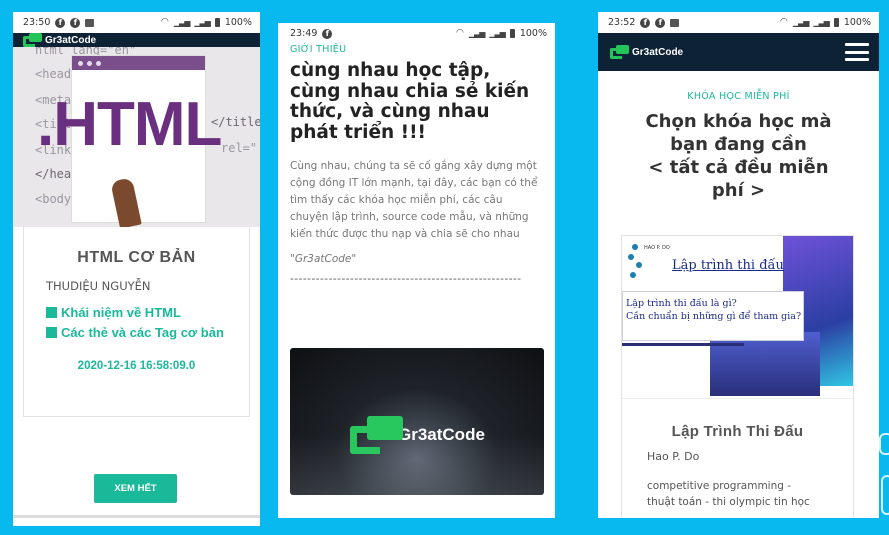 This screenshot has height=535, width=889. I want to click on thumbnail-title: Lập trình thi đấu, so click(728, 265).